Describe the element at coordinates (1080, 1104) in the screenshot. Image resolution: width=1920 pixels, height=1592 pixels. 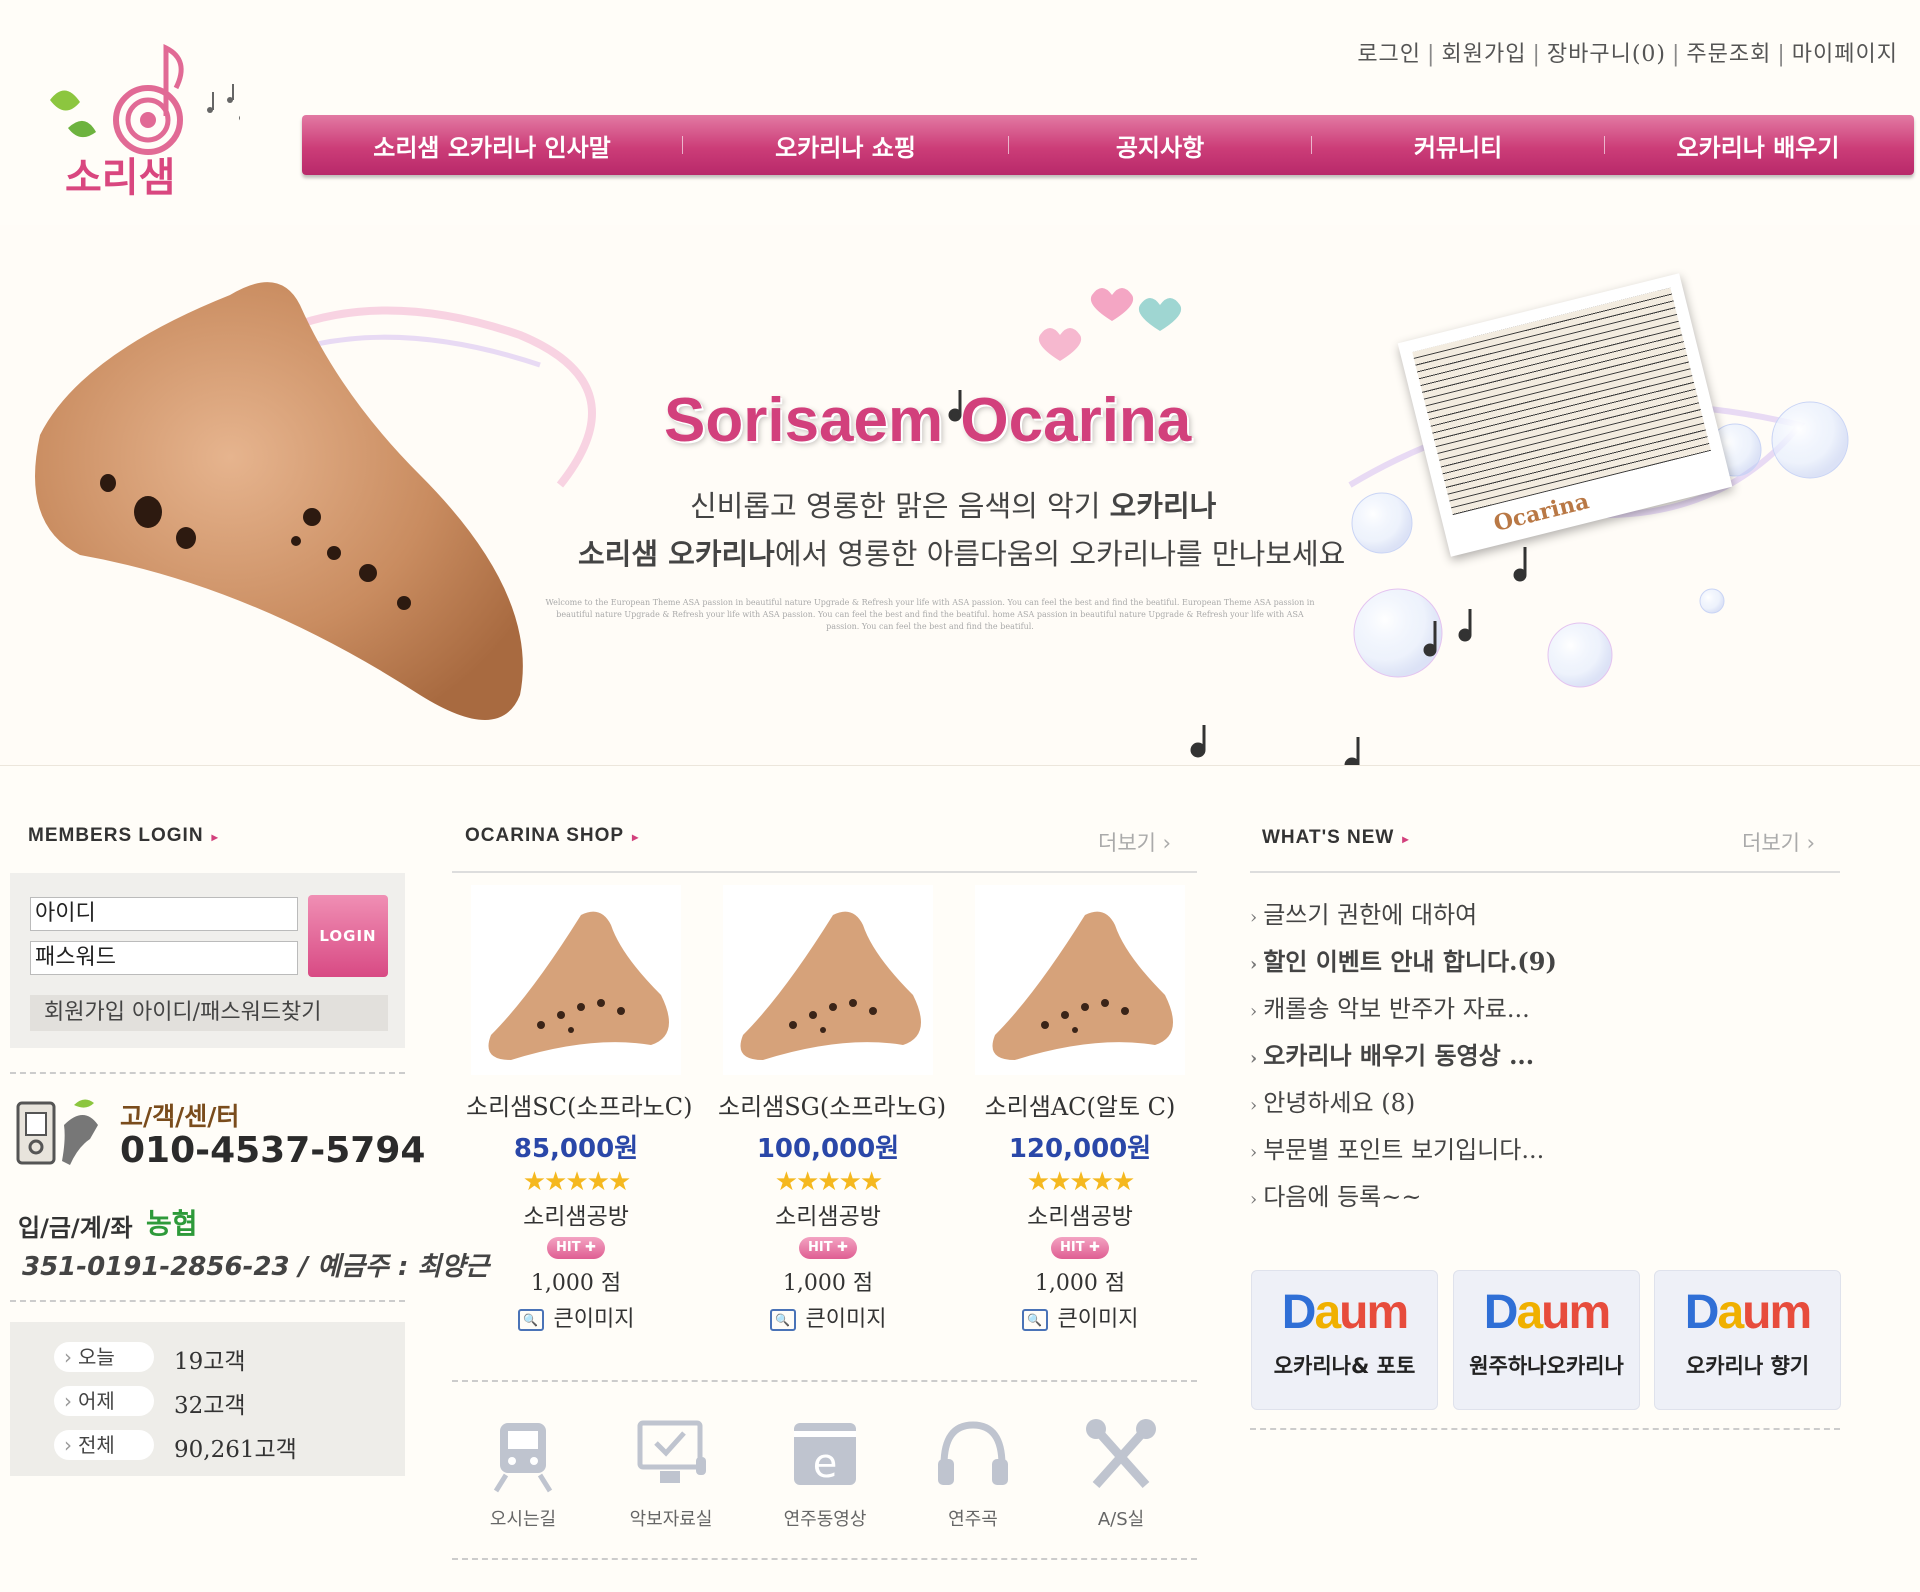
I see `product-name: 소리샘AC(알토 C)` at that location.